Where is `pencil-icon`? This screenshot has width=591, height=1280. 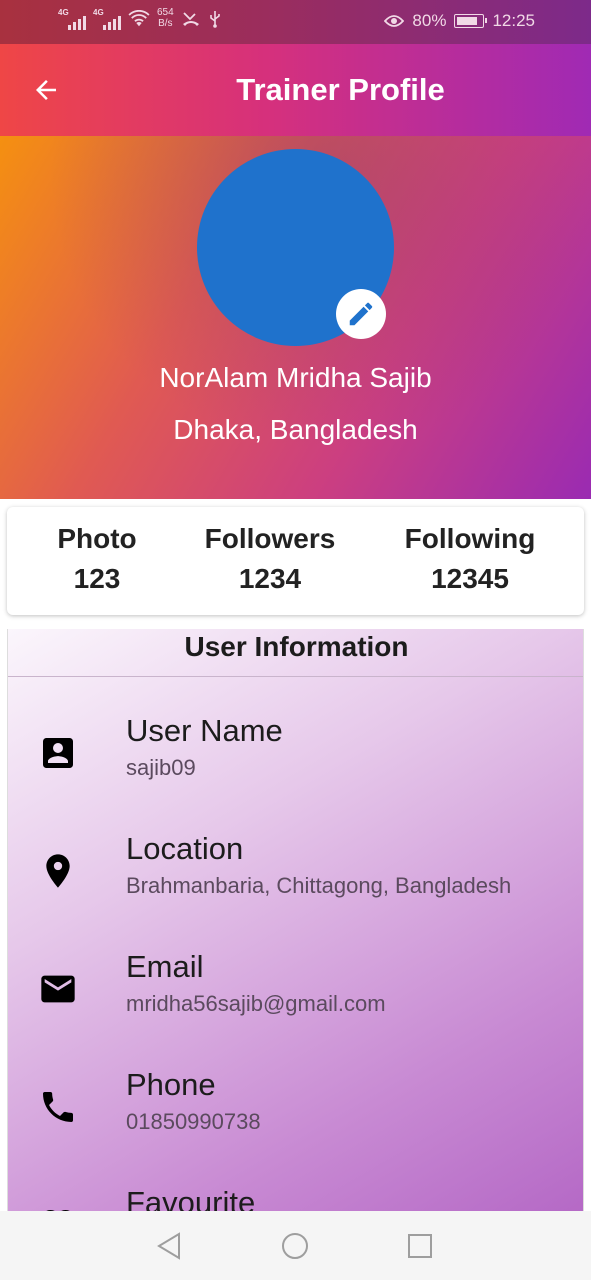 pencil-icon is located at coordinates (361, 314).